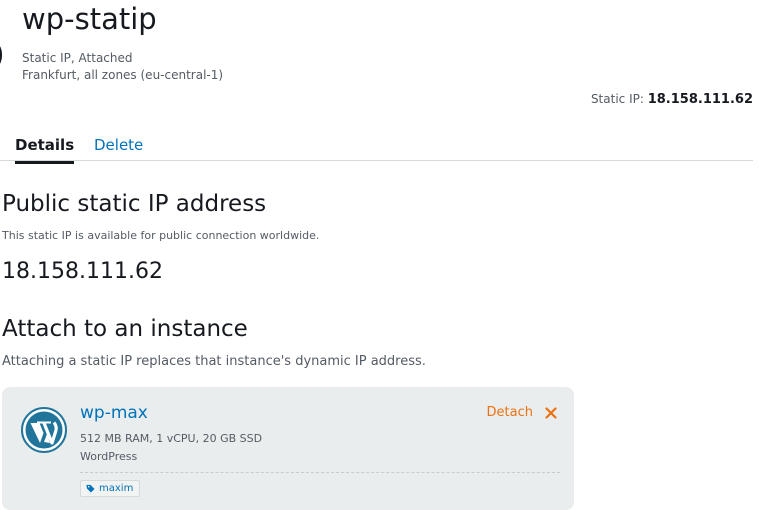  I want to click on detach-button: Detach, so click(522, 412).